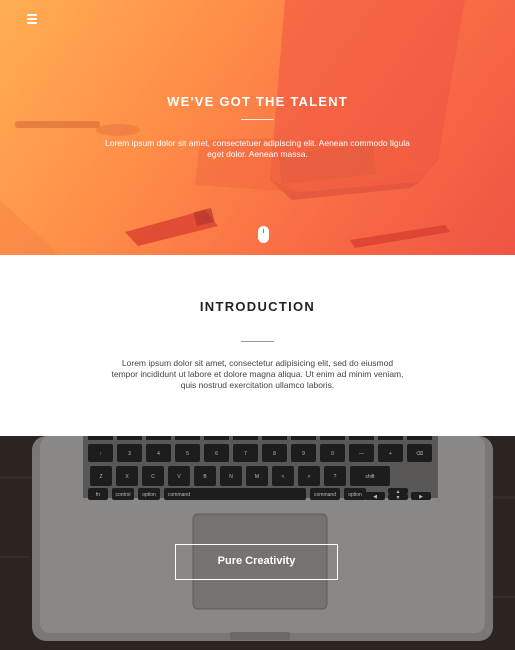  I want to click on mouse-scroll-icon, so click(263, 234).